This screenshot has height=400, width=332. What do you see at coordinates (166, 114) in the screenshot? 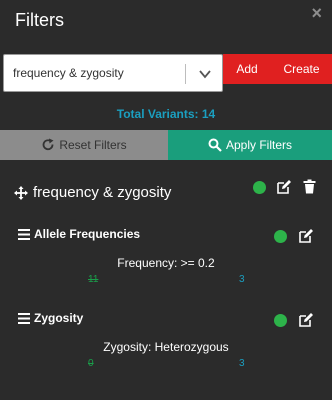
I see `total-variants: Total Variants: 14` at bounding box center [166, 114].